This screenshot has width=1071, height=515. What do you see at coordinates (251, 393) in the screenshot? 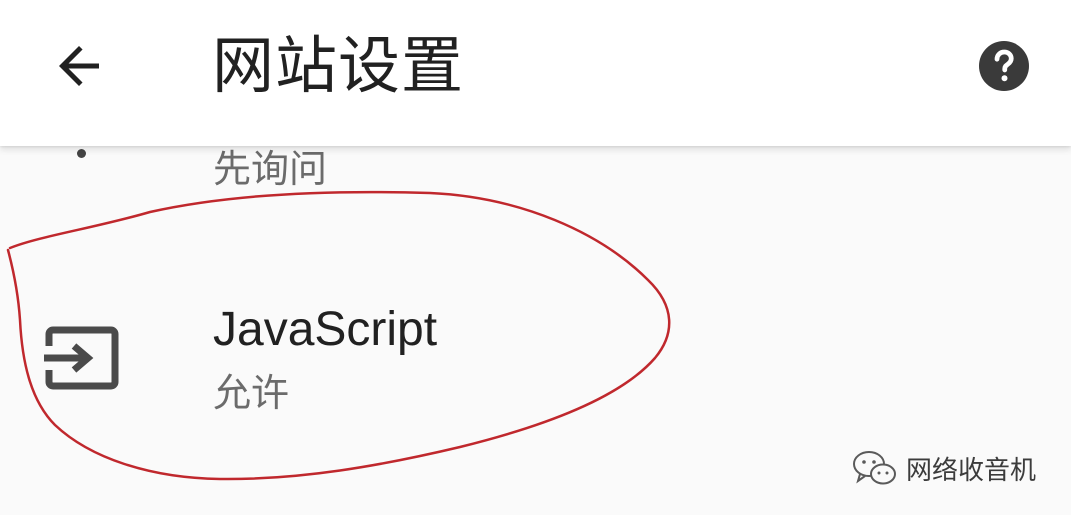
I see `javascript-summary: 允许` at bounding box center [251, 393].